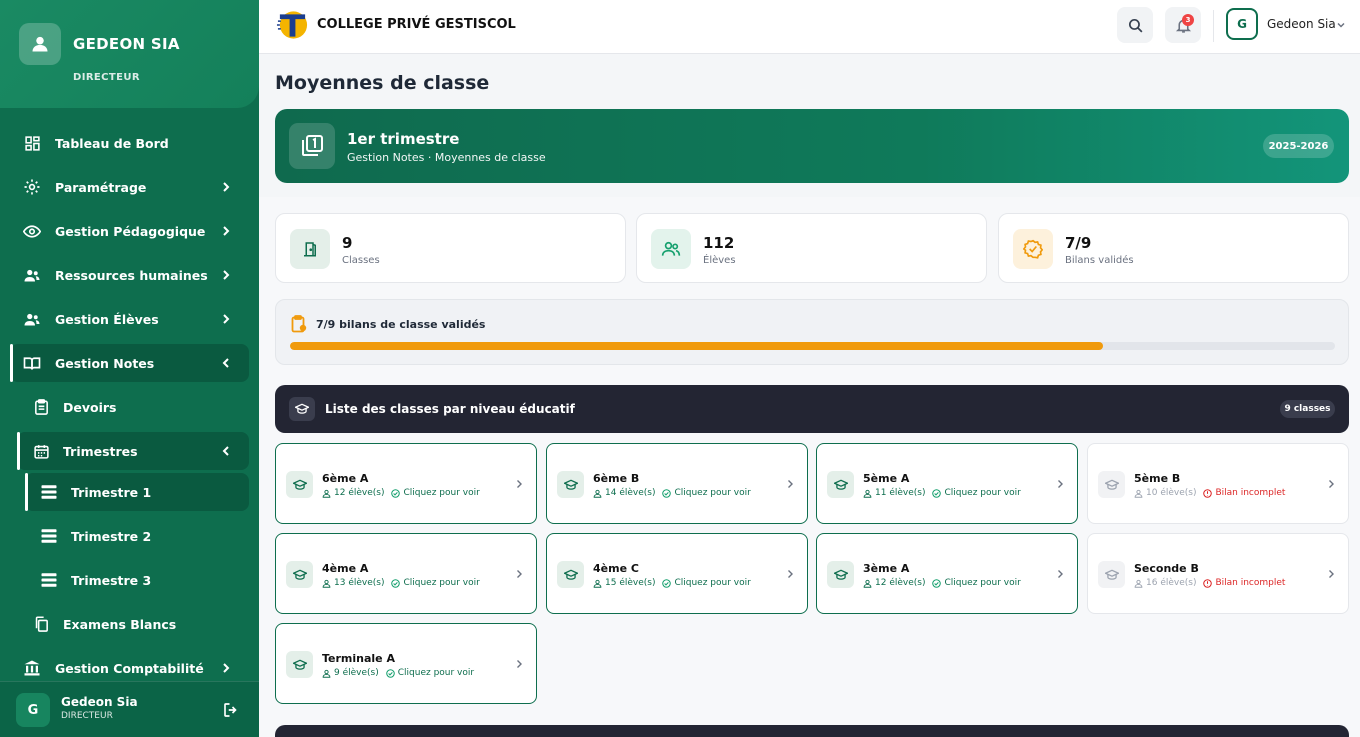 This screenshot has width=1360, height=737. I want to click on sidebar-footer: G Gedeon Sia DIRECTEUR, so click(129, 709).